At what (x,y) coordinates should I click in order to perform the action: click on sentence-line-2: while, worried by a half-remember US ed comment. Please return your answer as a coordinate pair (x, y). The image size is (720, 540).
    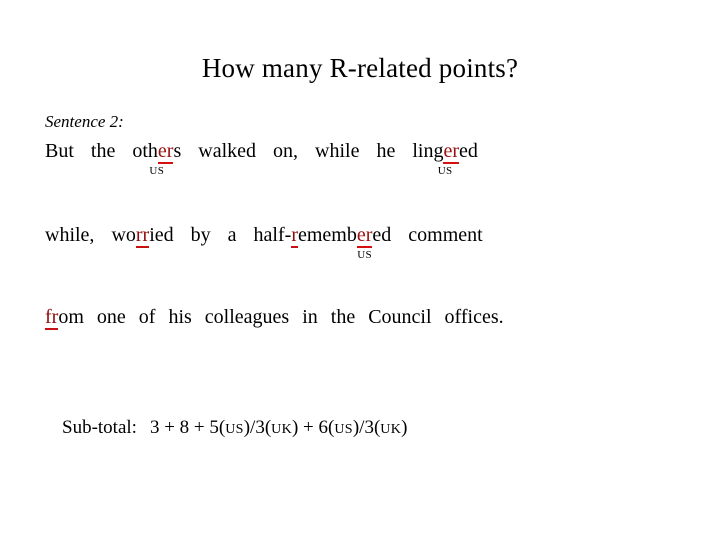
    Looking at the image, I should click on (360, 241).